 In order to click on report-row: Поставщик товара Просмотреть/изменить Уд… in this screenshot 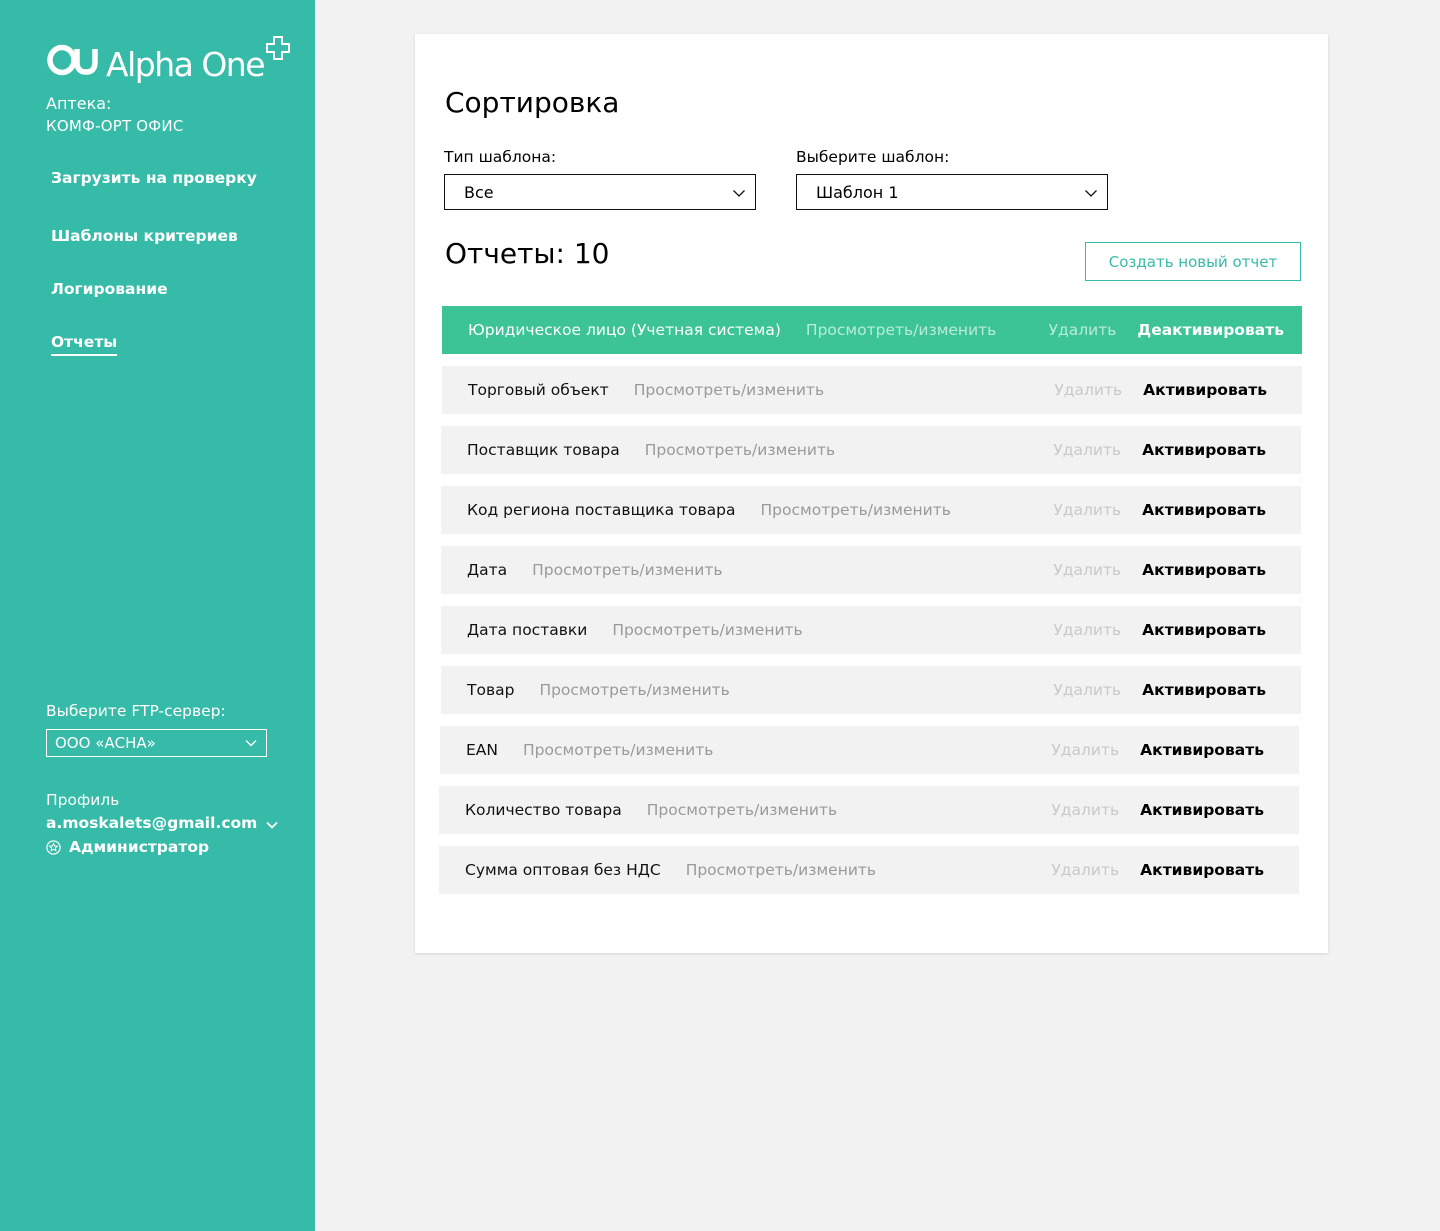, I will do `click(871, 450)`.